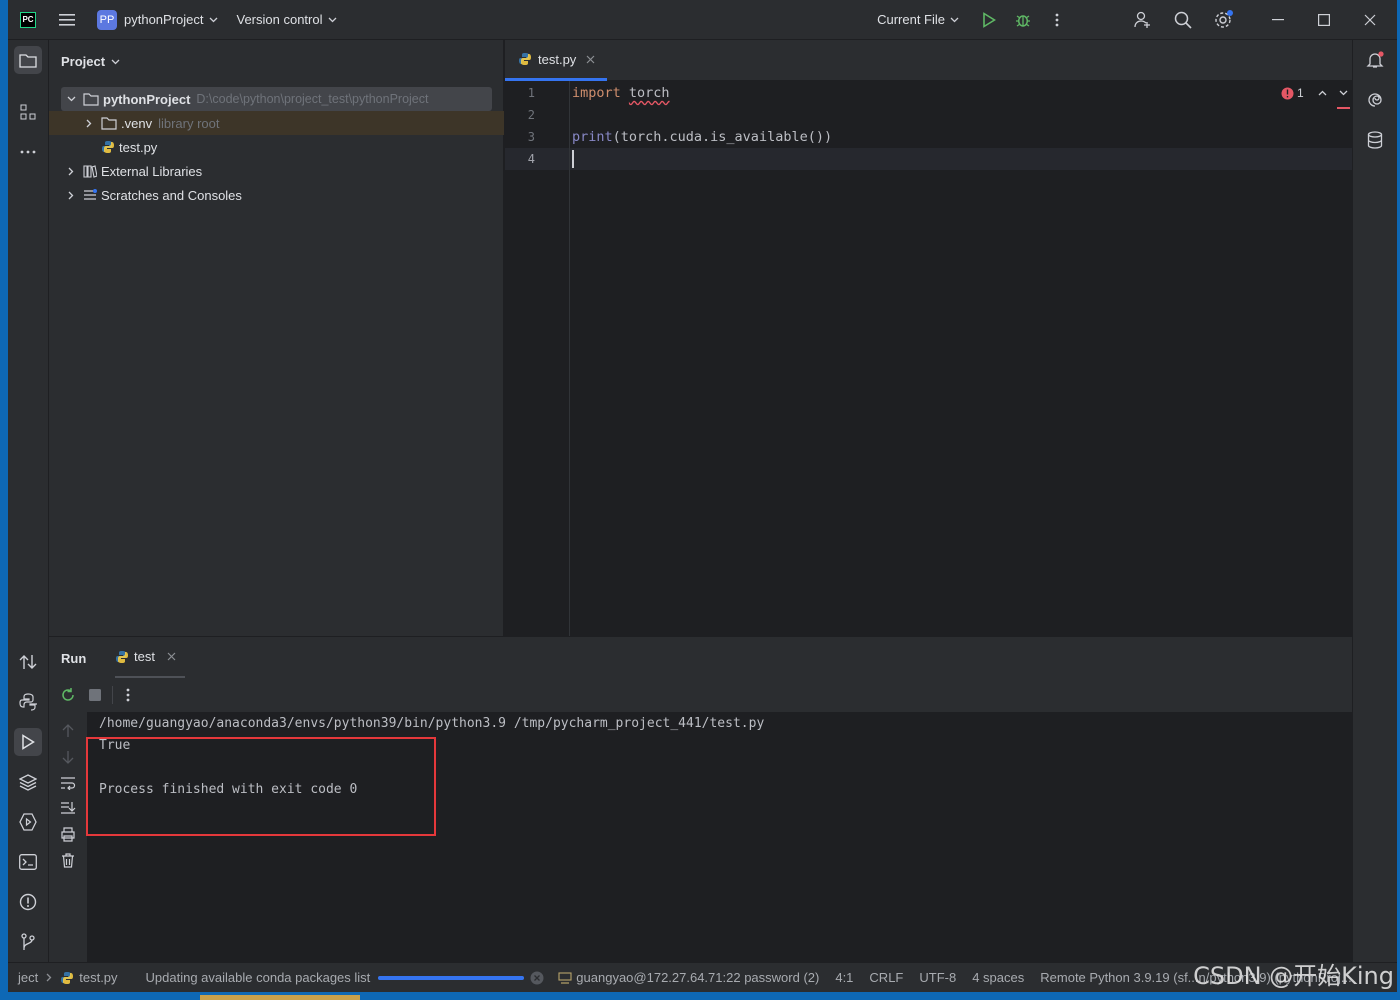 The width and height of the screenshot is (1400, 1000). What do you see at coordinates (700, 657) in the screenshot?
I see `run-panel-header: Run test` at bounding box center [700, 657].